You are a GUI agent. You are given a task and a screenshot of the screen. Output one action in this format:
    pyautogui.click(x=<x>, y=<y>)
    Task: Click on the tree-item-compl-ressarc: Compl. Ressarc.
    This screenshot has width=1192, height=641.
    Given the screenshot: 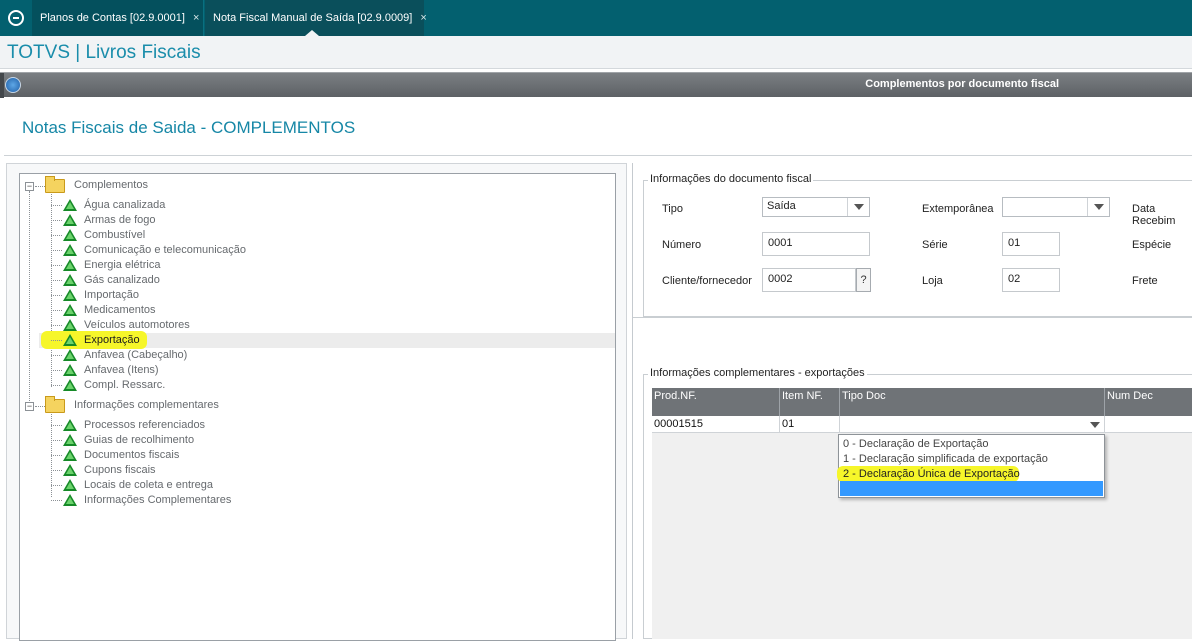 What is the action you would take?
    pyautogui.click(x=176, y=385)
    